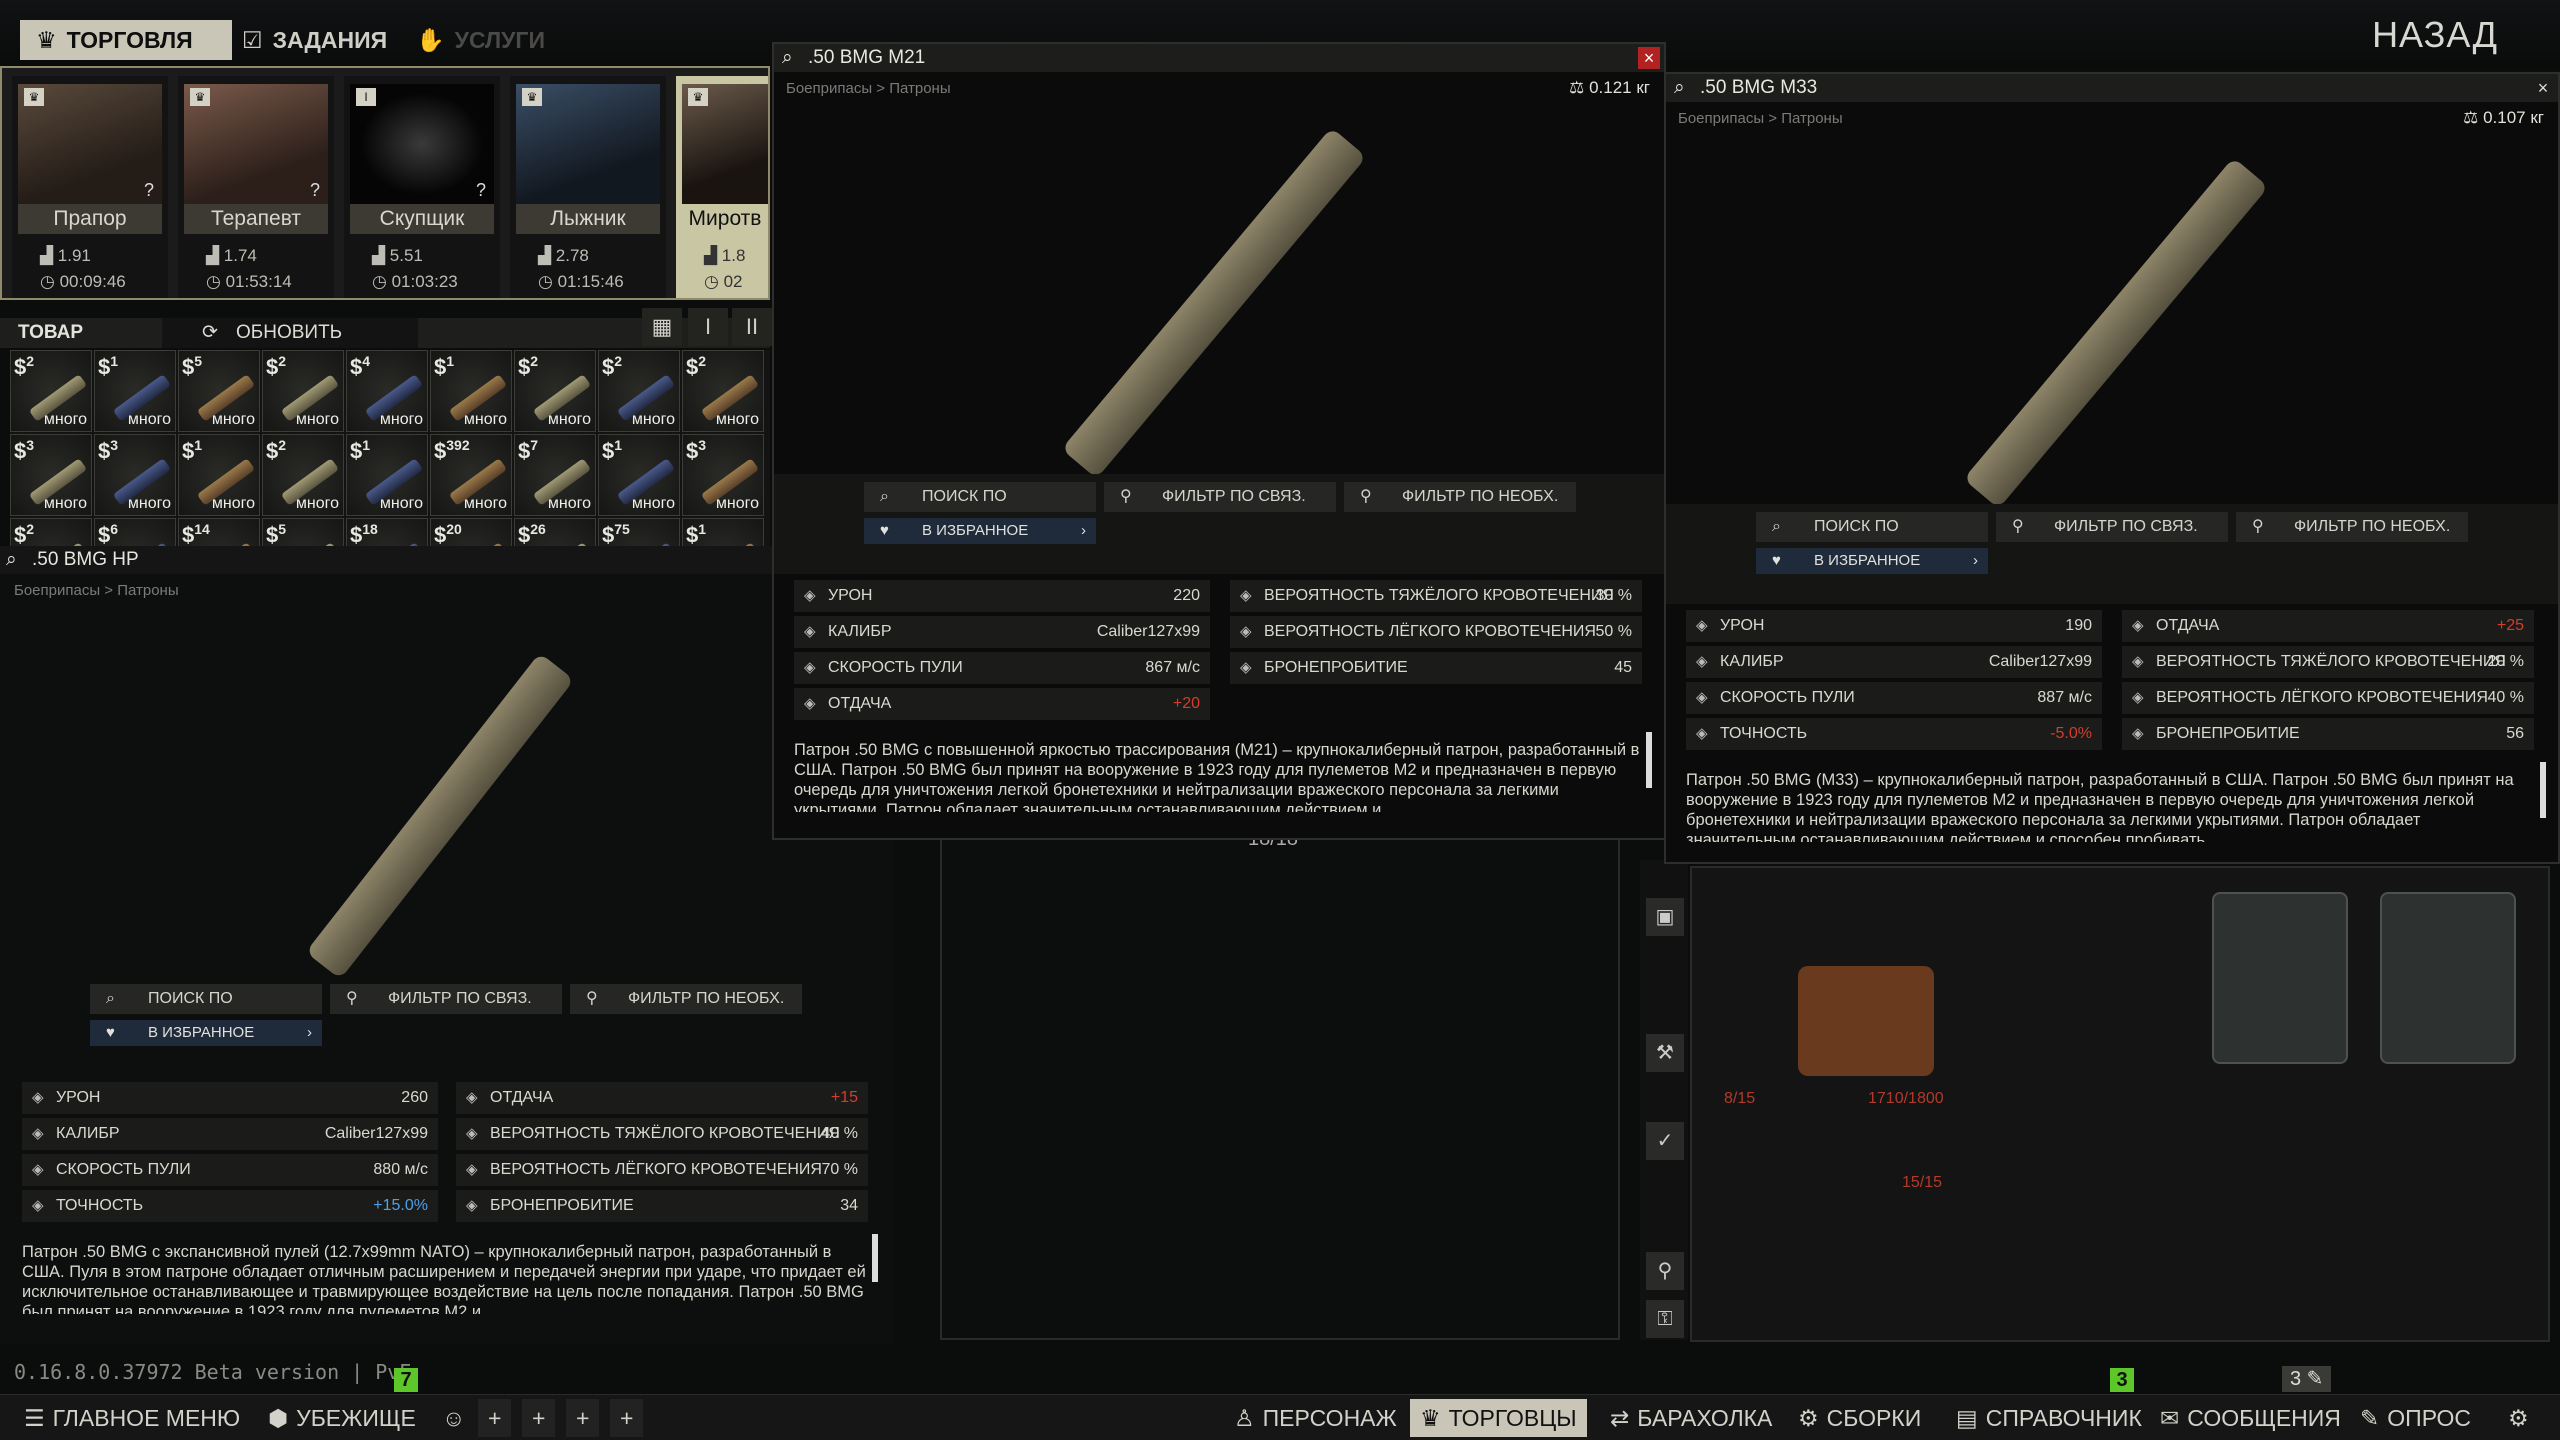 The height and width of the screenshot is (1440, 2560). What do you see at coordinates (452, 450) in the screenshot?
I see `price-label: $392` at bounding box center [452, 450].